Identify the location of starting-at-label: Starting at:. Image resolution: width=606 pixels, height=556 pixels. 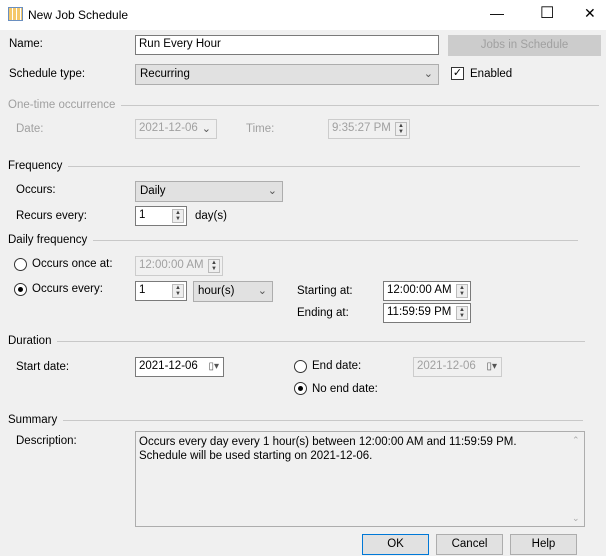
(325, 291).